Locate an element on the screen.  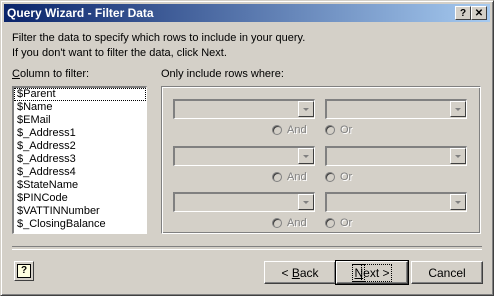
titlebar-help-button: ? is located at coordinates (463, 13).